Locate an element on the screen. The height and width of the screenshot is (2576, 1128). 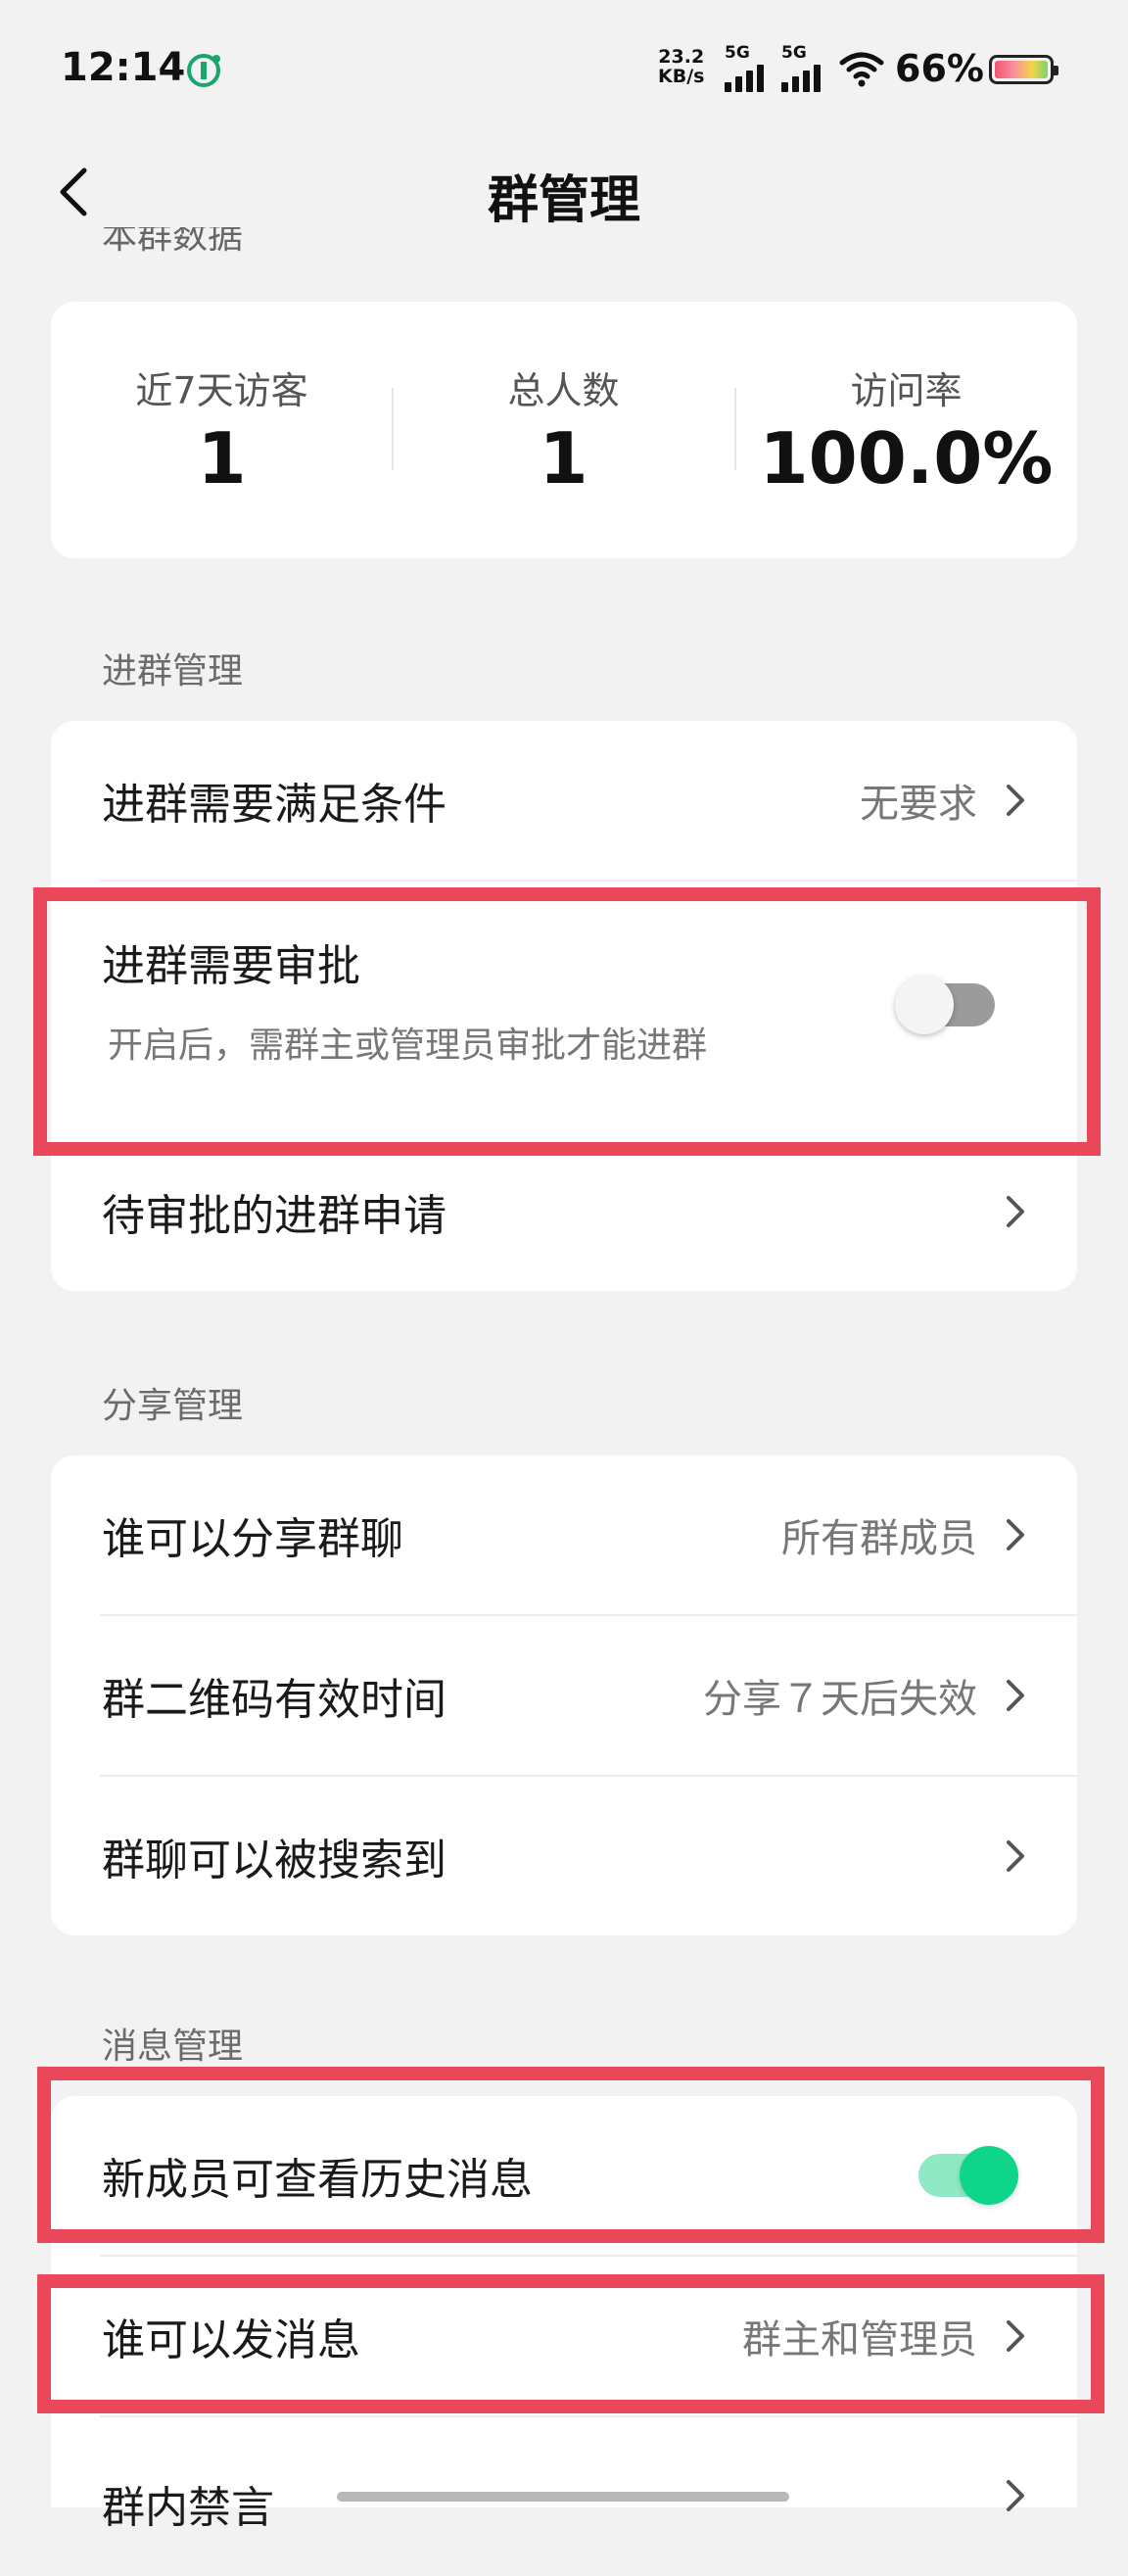
stat-visit-rate: 访问率 100.0% is located at coordinates (906, 430).